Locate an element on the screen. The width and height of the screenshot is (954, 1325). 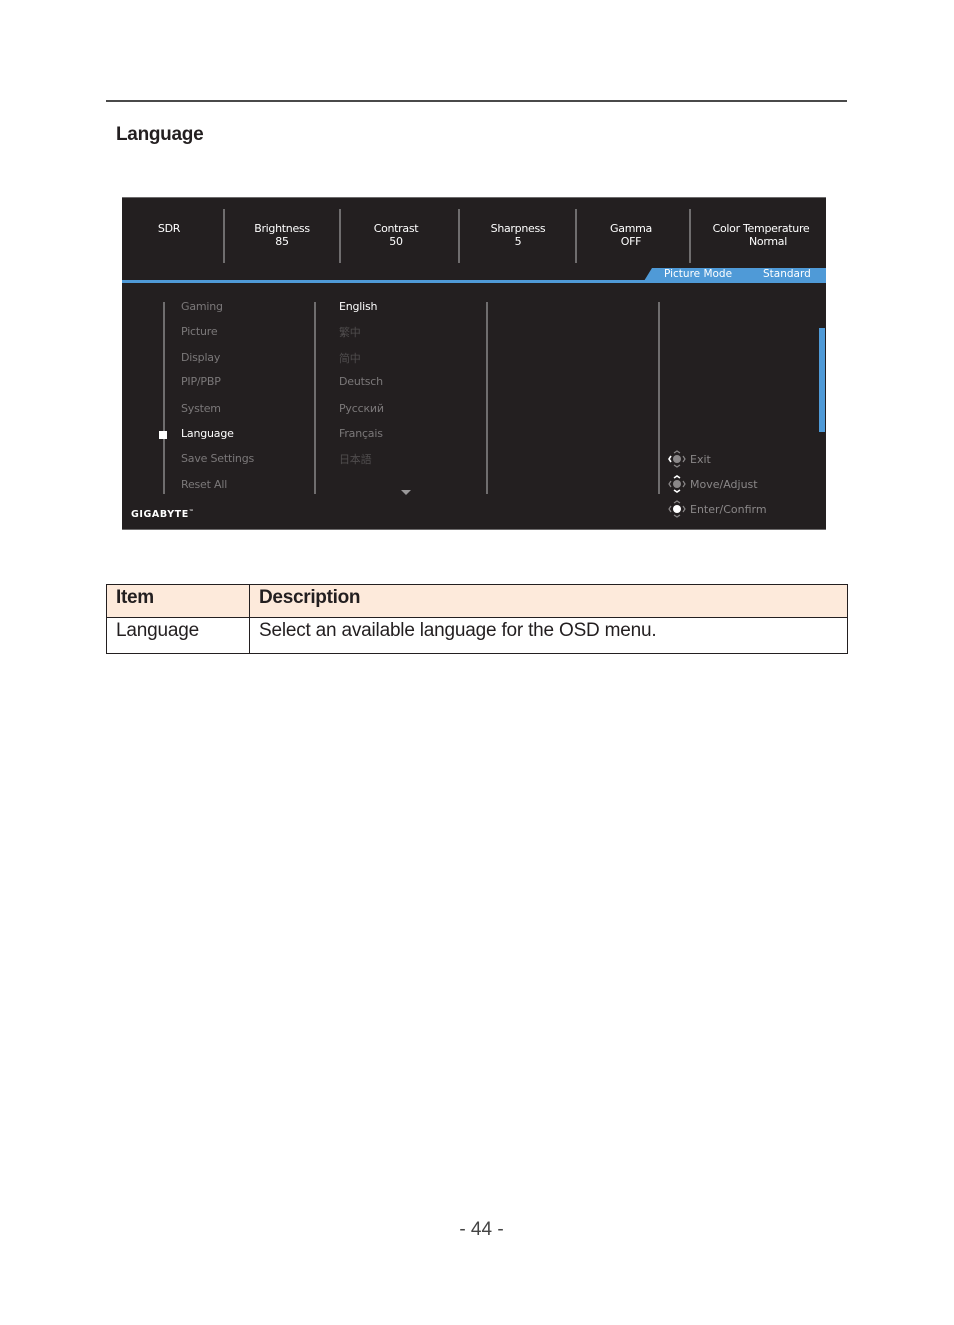
menu-column-line is located at coordinates (164, 398).